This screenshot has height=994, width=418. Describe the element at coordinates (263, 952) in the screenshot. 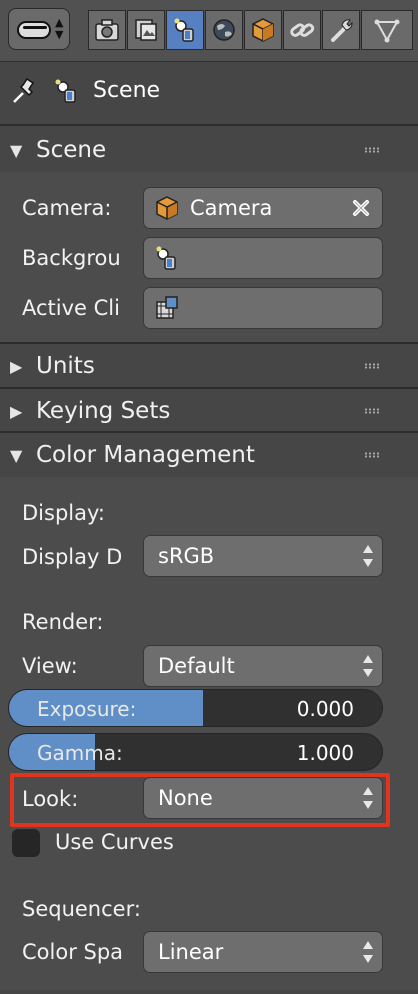

I see `color-space-select: Linear` at that location.